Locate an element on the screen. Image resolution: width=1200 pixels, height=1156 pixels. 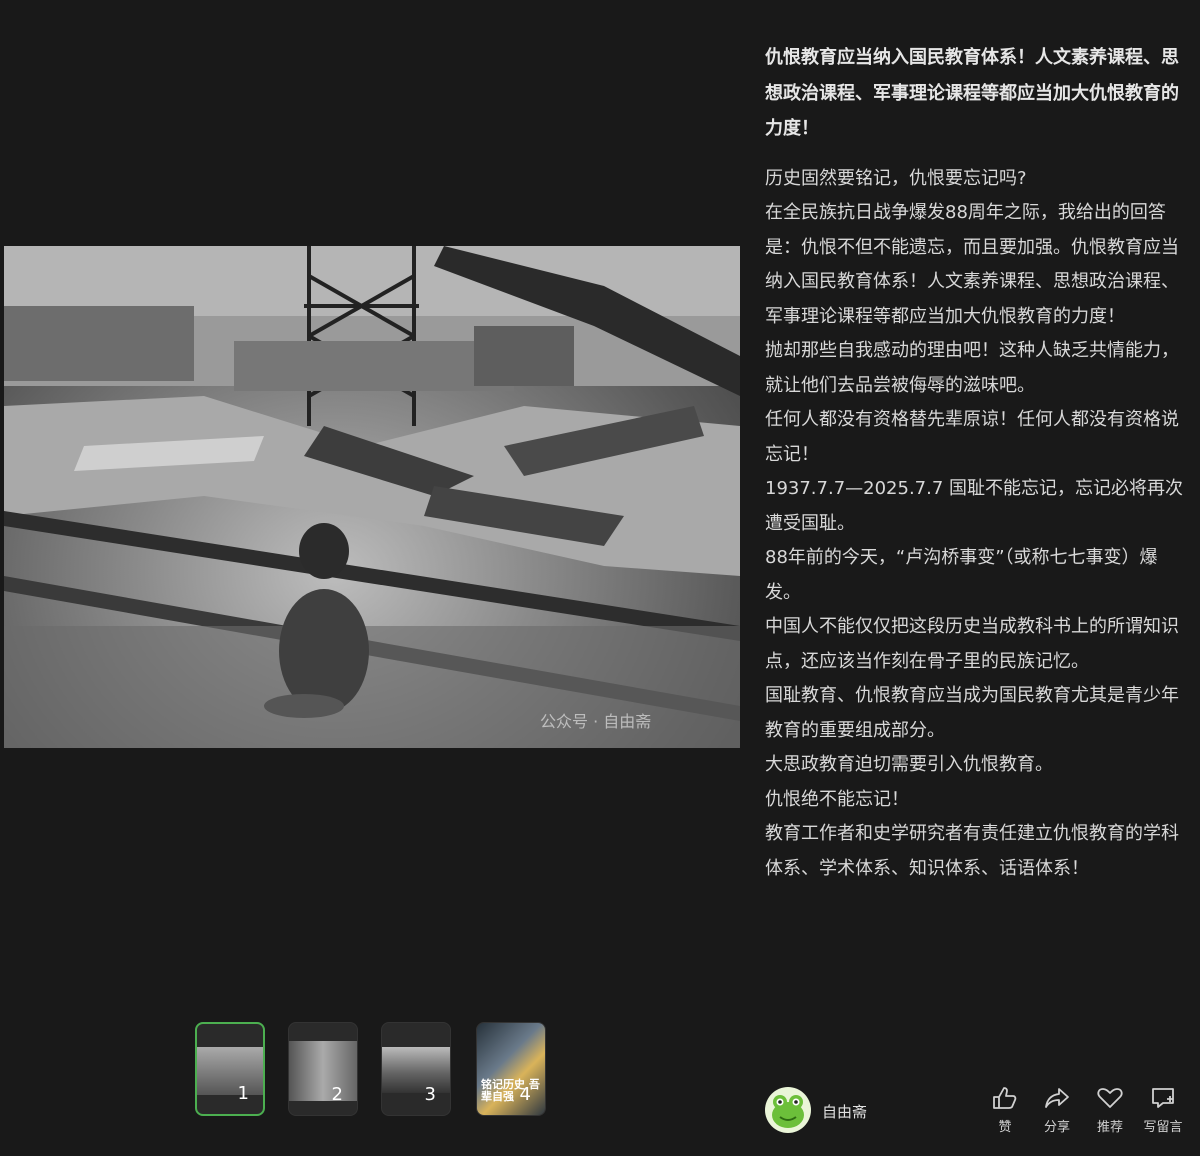
comment-icon is located at coordinates (1163, 1098).